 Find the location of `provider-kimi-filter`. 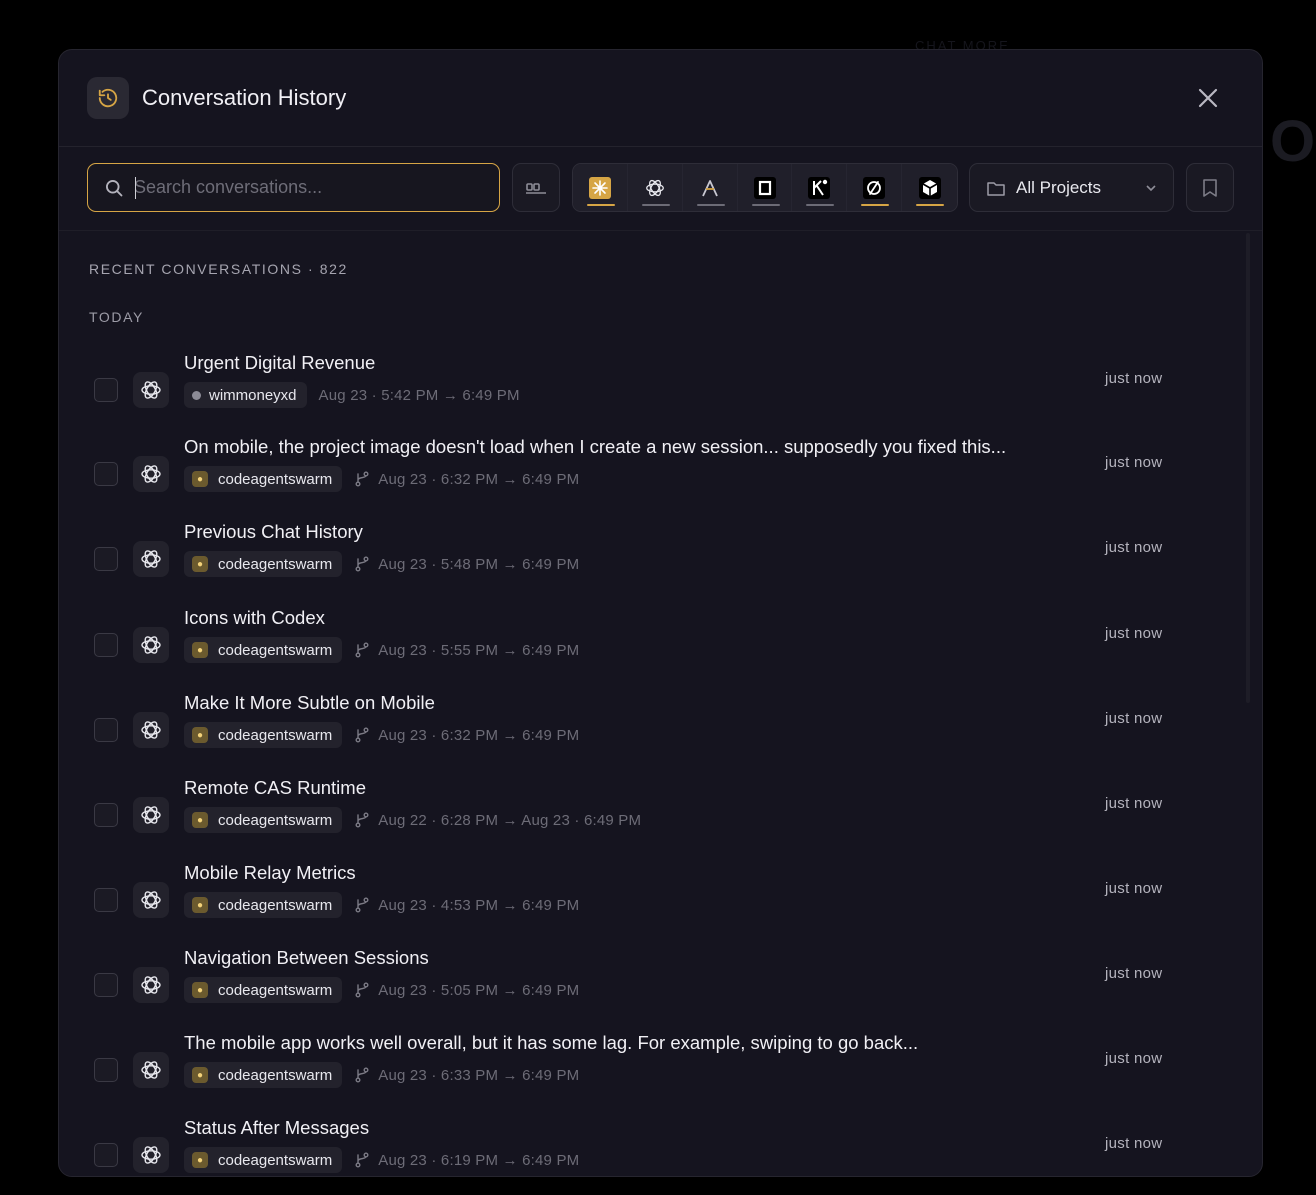

provider-kimi-filter is located at coordinates (820, 187).